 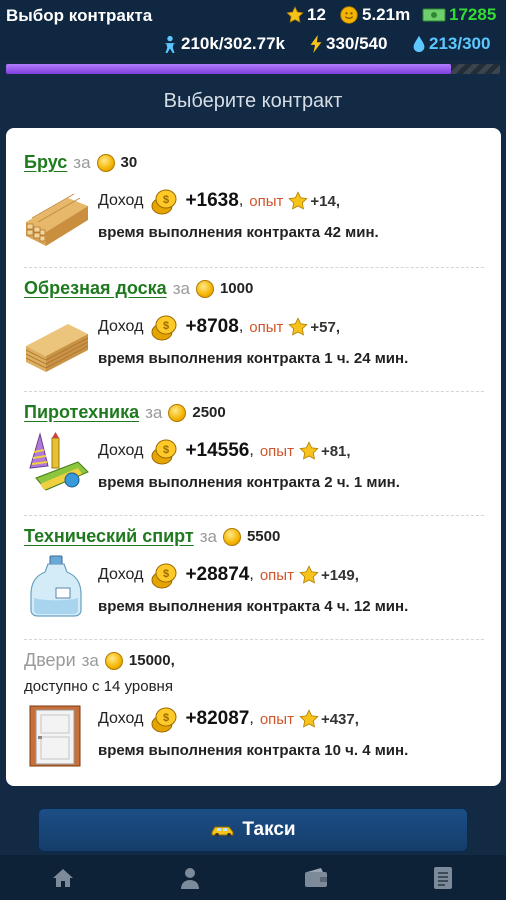 What do you see at coordinates (219, 327) in the screenshot?
I see `contract-income-line: Доход $ +8708 , опыт +57,` at bounding box center [219, 327].